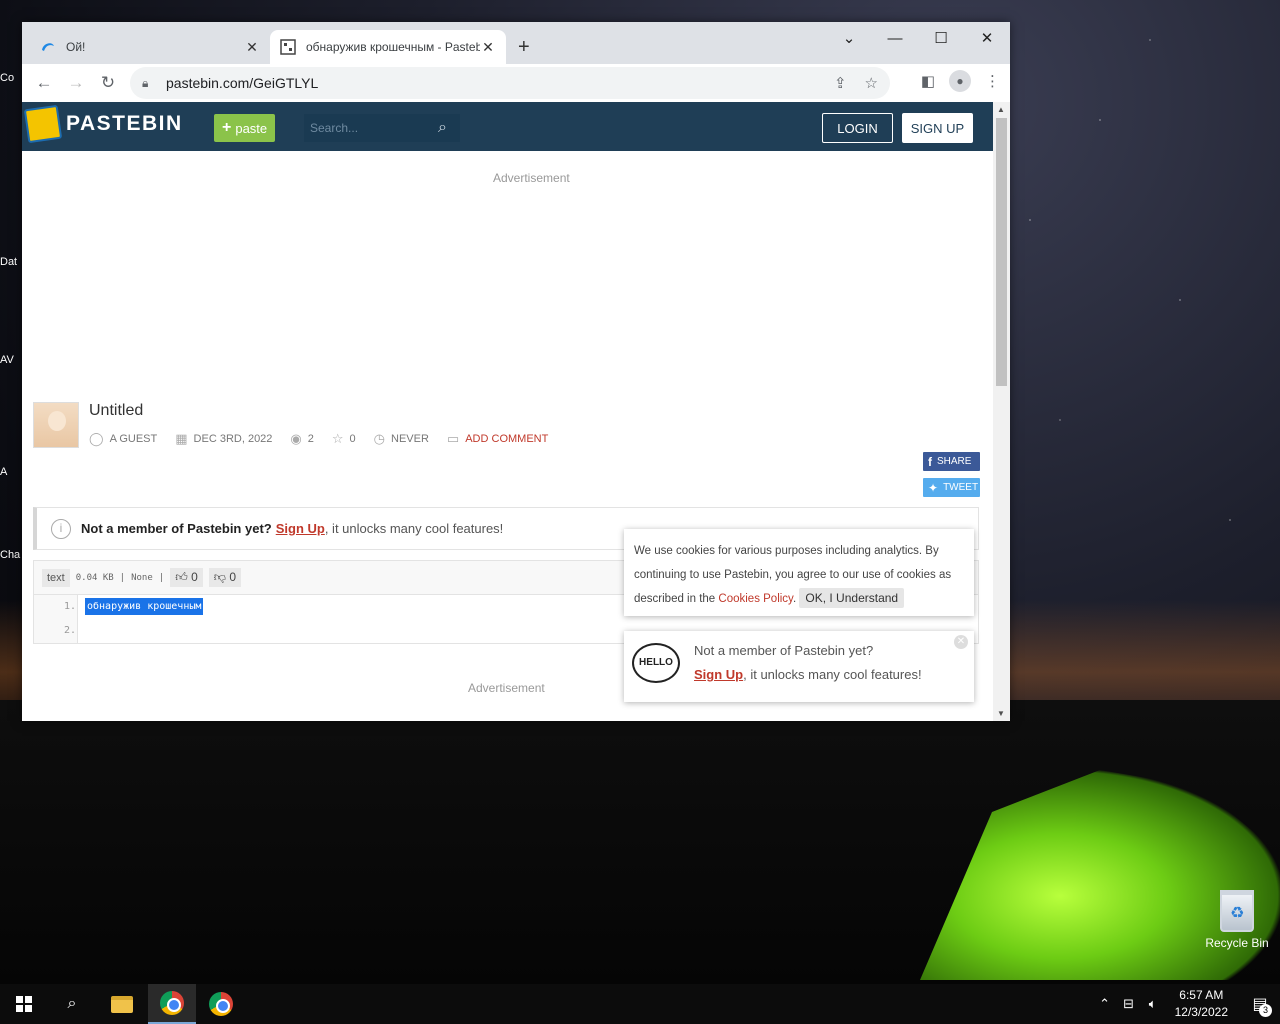  I want to click on tab-search-icon: ⌄, so click(849, 39).